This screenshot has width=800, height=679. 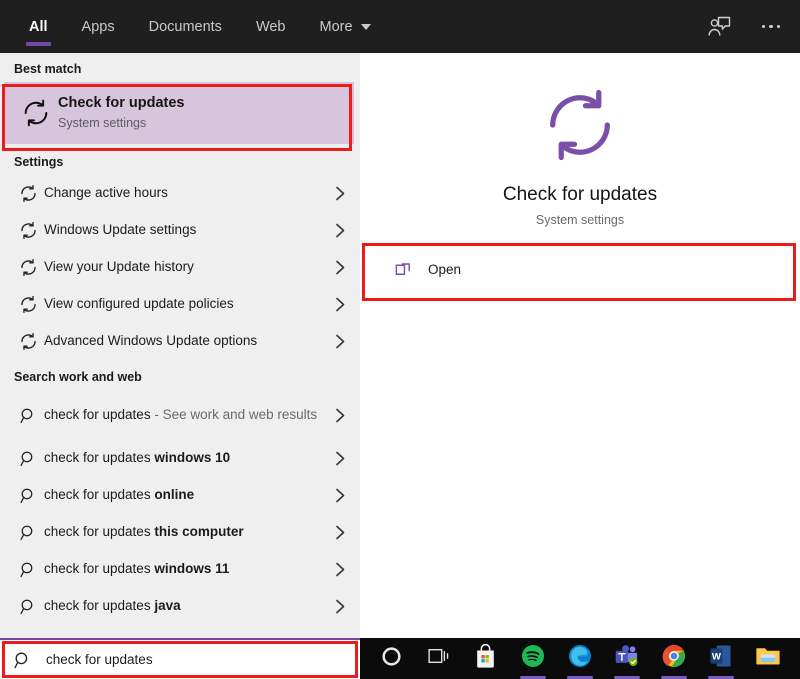 I want to click on best-match-subtitle: System settings, so click(x=102, y=122).